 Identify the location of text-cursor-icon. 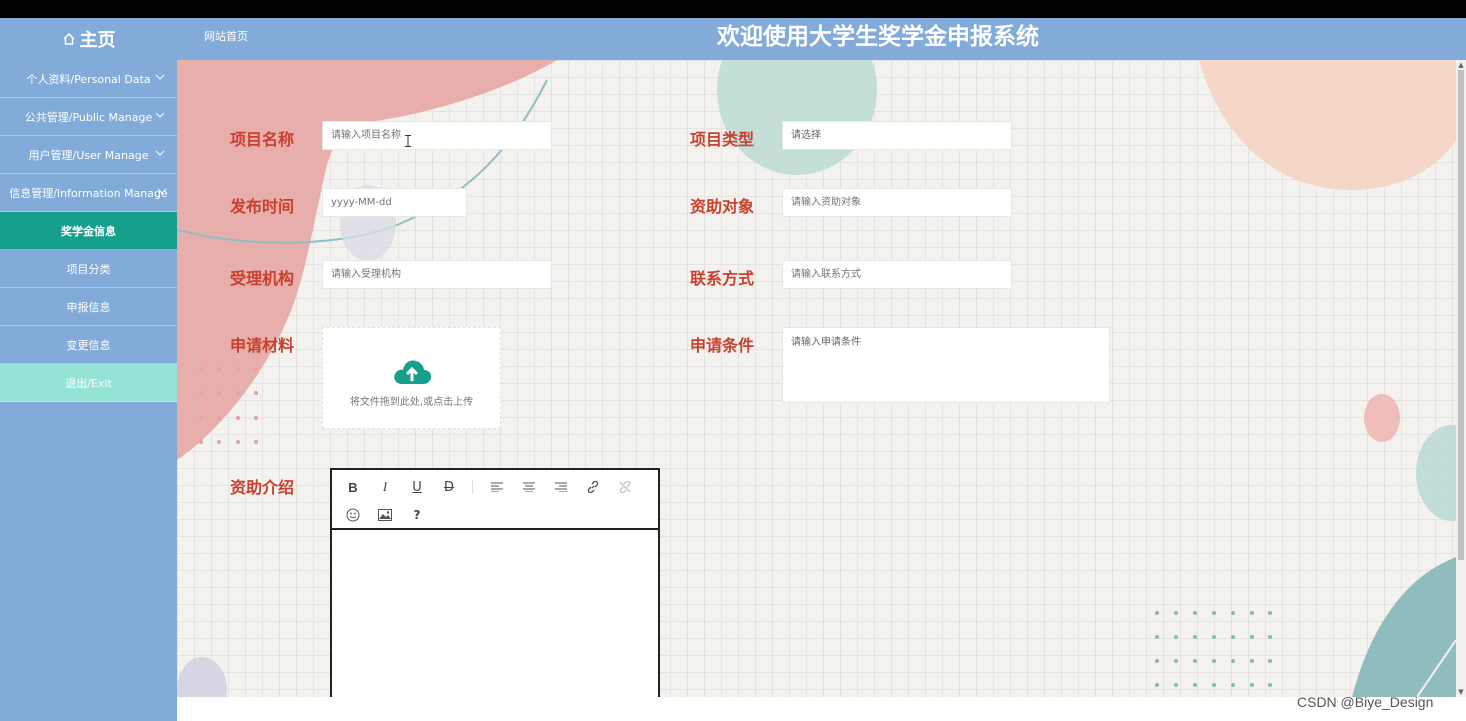
(408, 141).